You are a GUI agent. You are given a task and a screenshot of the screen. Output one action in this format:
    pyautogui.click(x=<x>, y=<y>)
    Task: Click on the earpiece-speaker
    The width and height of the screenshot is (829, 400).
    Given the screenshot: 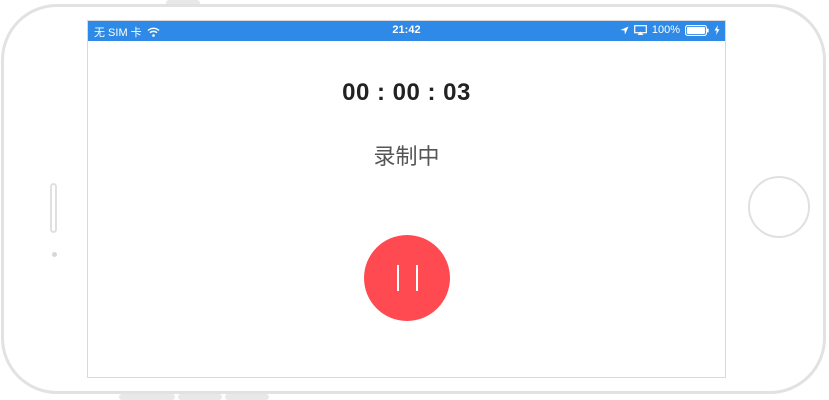 What is the action you would take?
    pyautogui.click(x=53, y=208)
    